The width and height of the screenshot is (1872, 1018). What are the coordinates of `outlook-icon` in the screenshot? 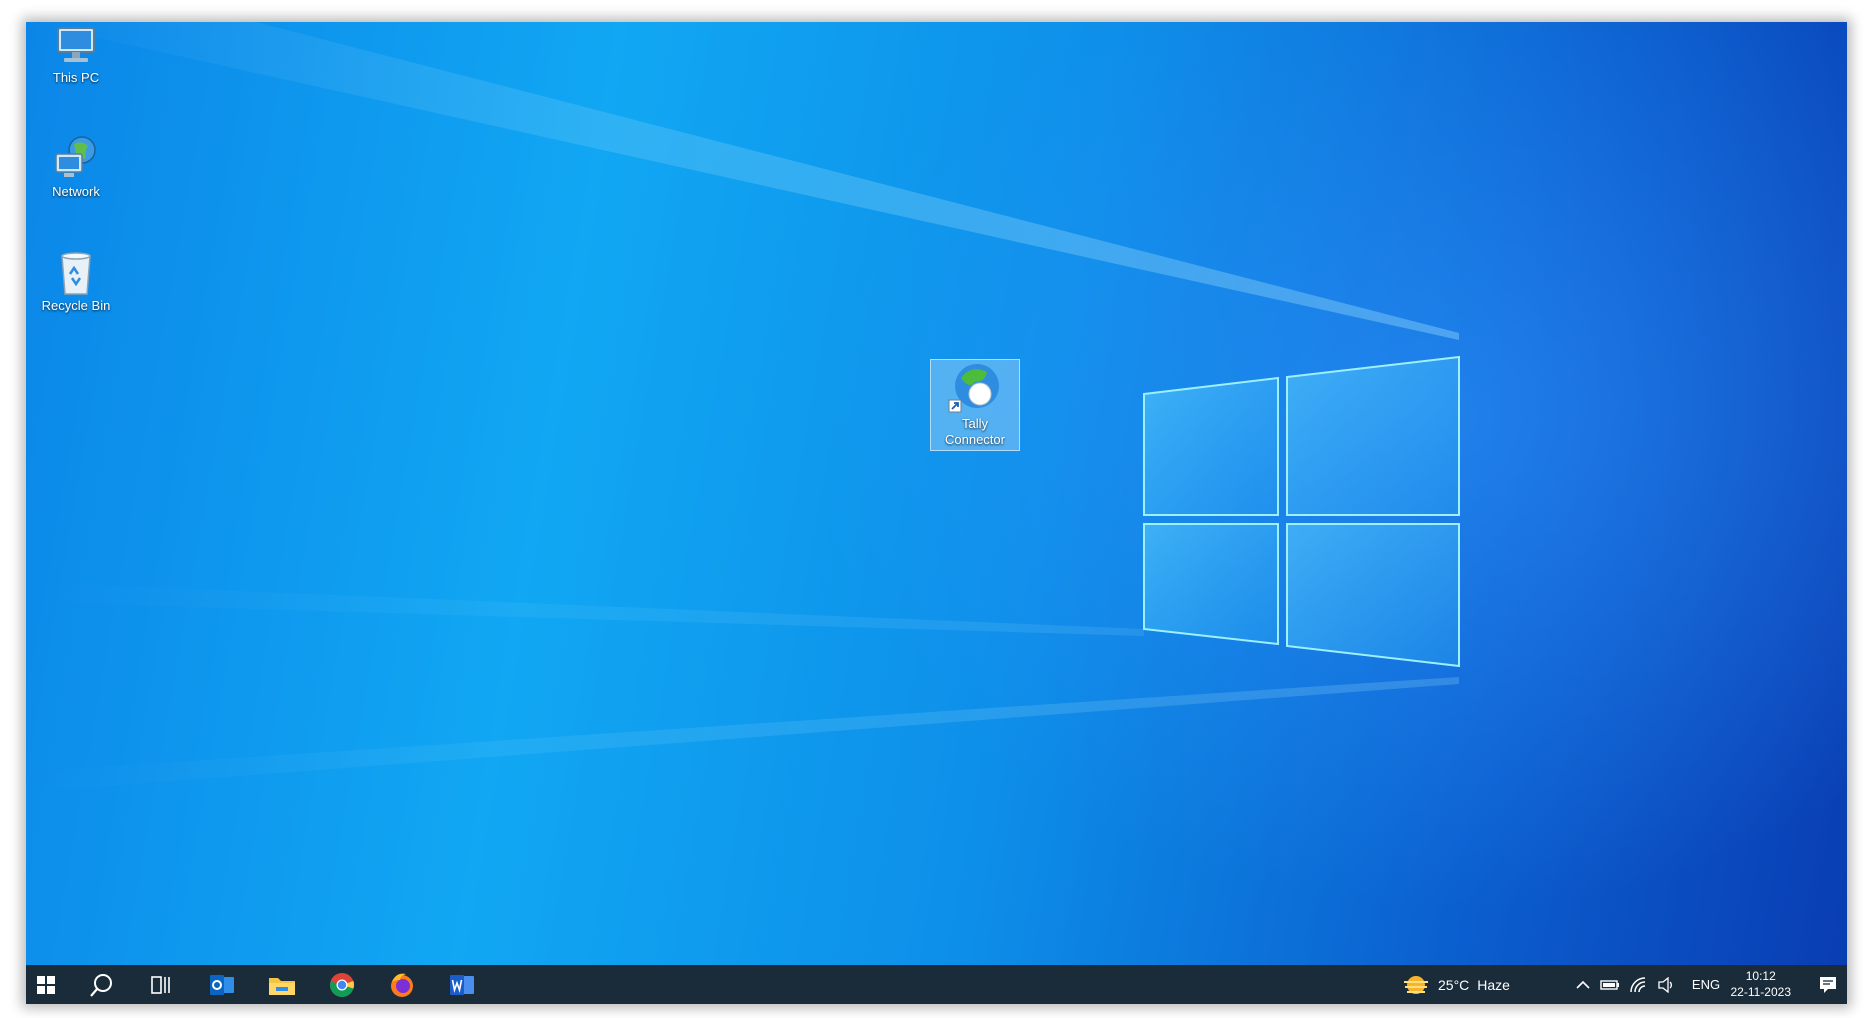 It's located at (222, 984).